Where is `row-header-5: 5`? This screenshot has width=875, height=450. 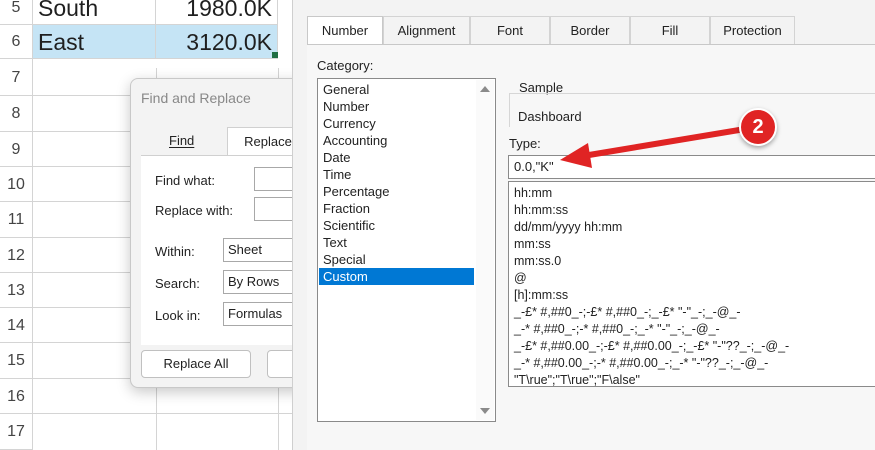 row-header-5: 5 is located at coordinates (16, 12).